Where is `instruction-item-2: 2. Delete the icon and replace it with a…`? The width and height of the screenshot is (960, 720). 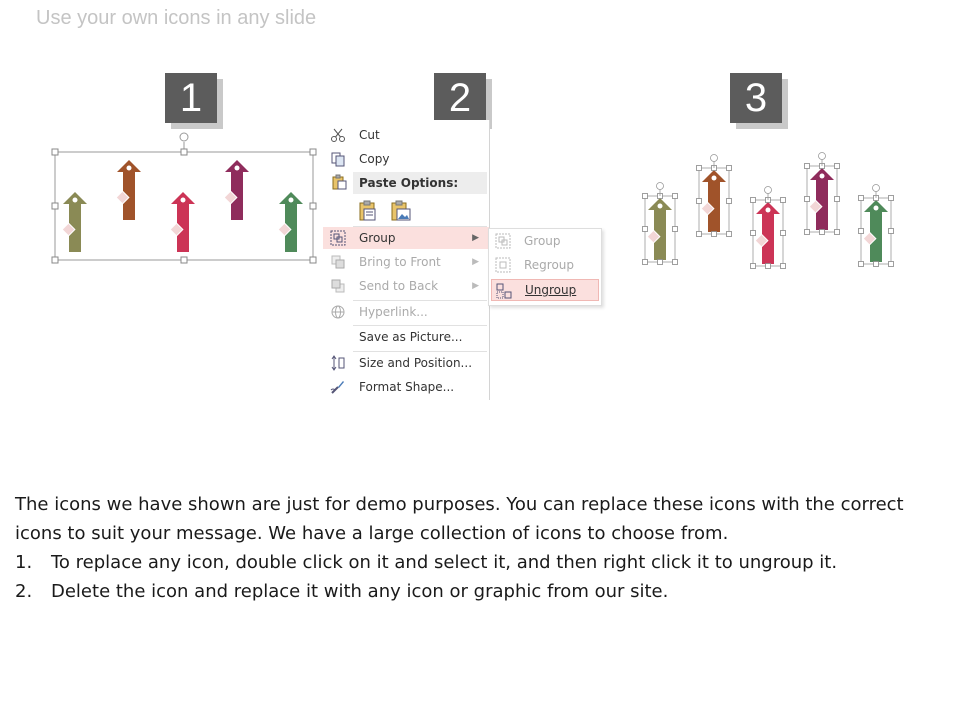 instruction-item-2: 2. Delete the icon and replace it with a… is located at coordinates (480, 591).